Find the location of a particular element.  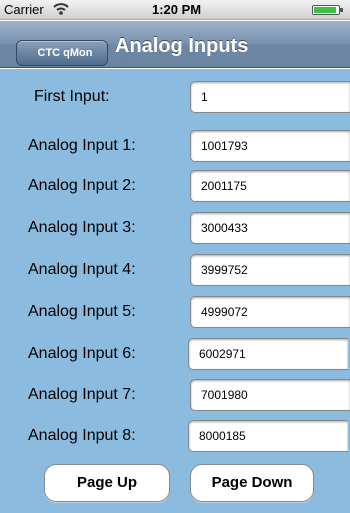

analog-input-label: Analog Input 3: is located at coordinates (82, 227).